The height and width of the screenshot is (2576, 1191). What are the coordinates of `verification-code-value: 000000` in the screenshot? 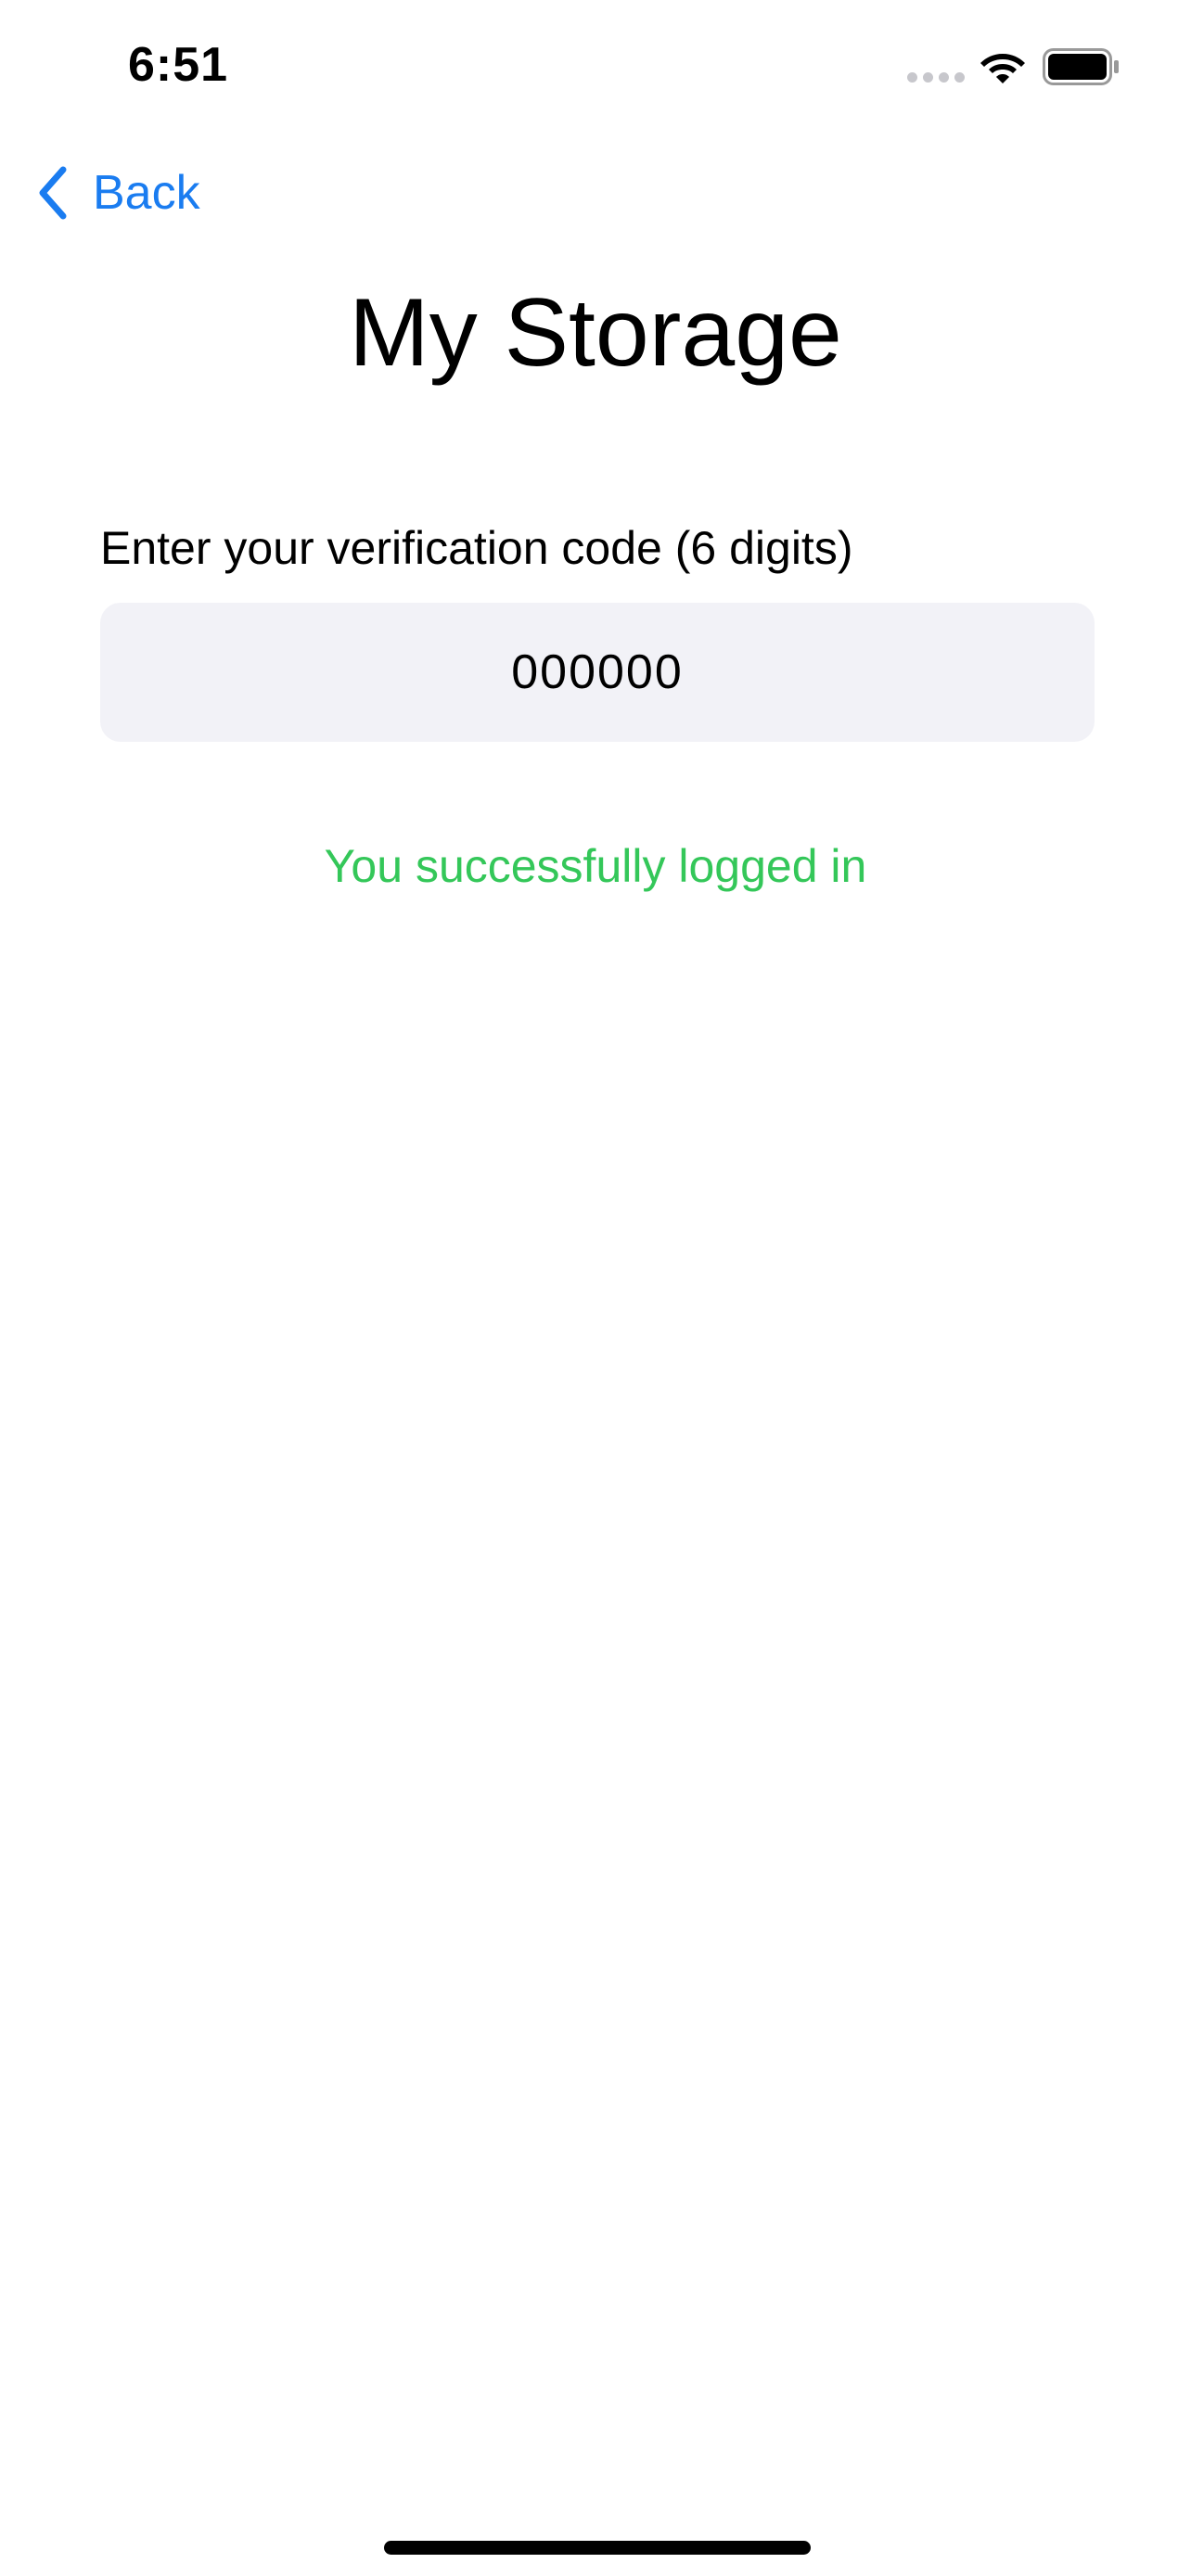 It's located at (597, 672).